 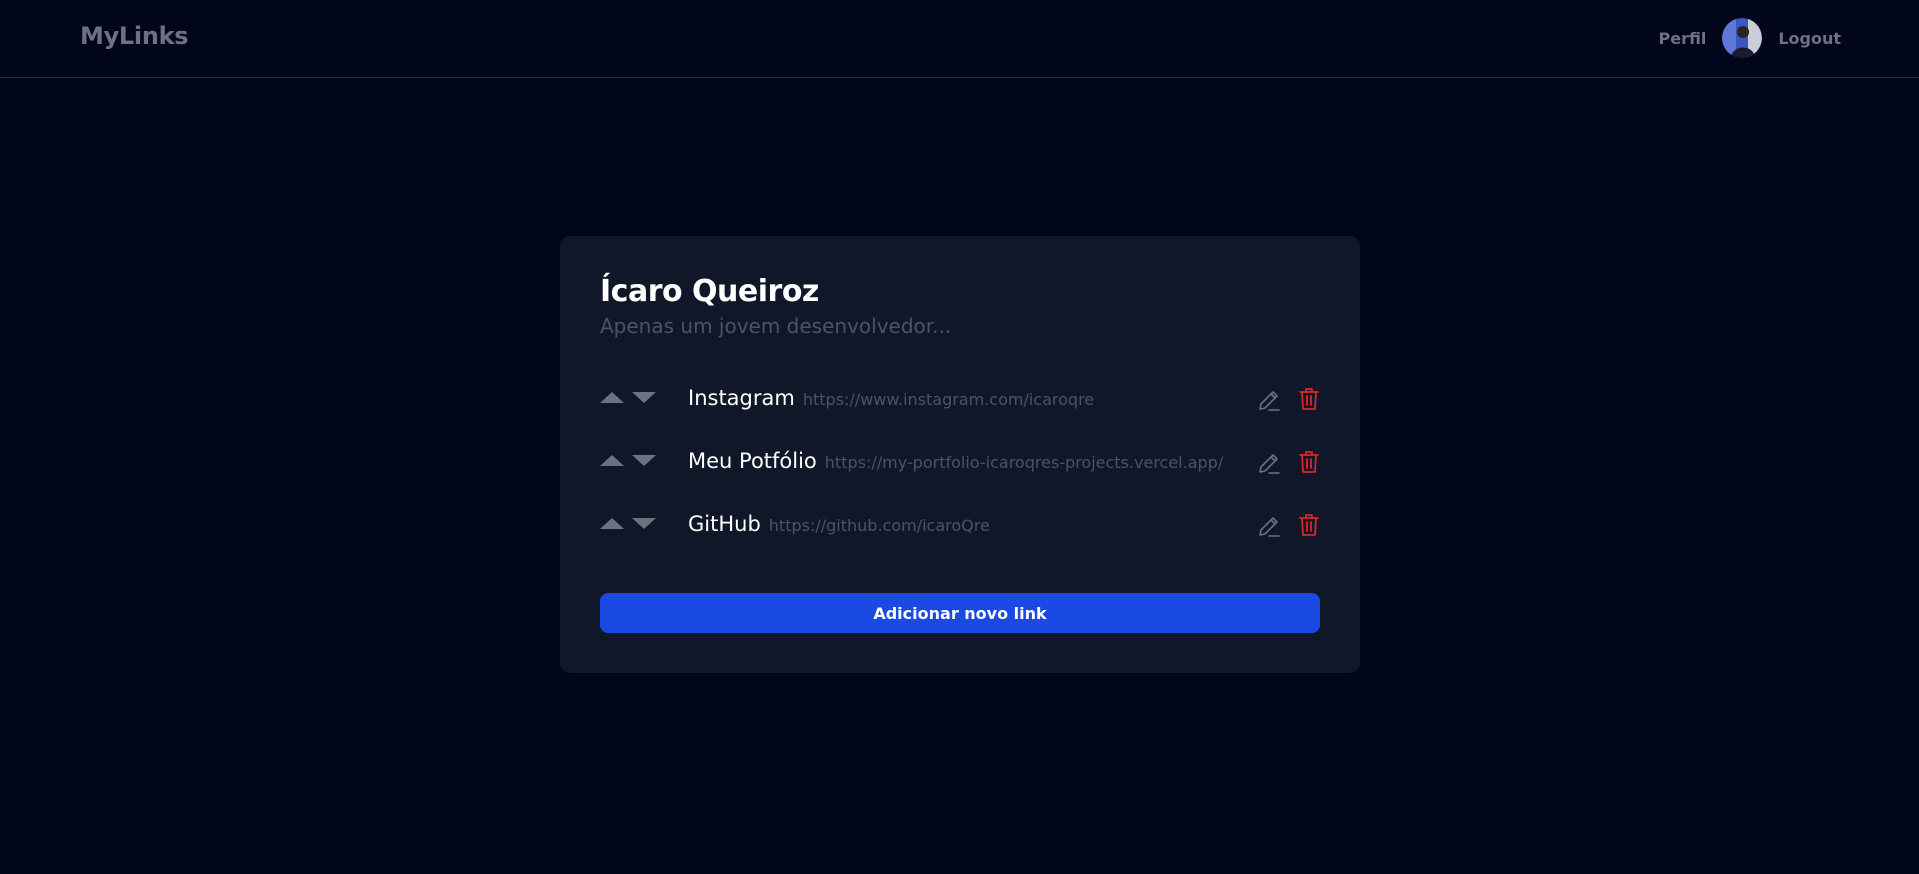 I want to click on link-info: GitHub https://github.com/icaroQre, so click(x=839, y=524).